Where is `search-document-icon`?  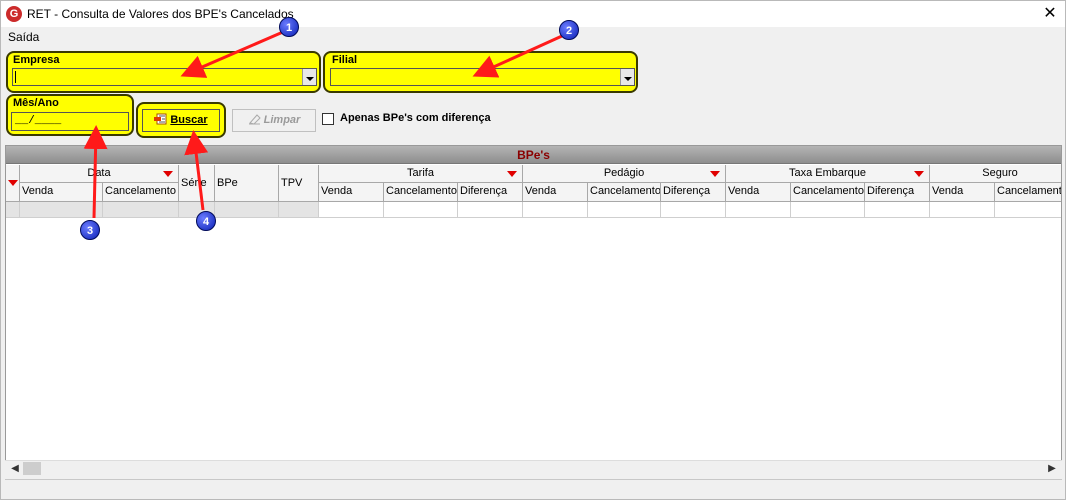 search-document-icon is located at coordinates (160, 119).